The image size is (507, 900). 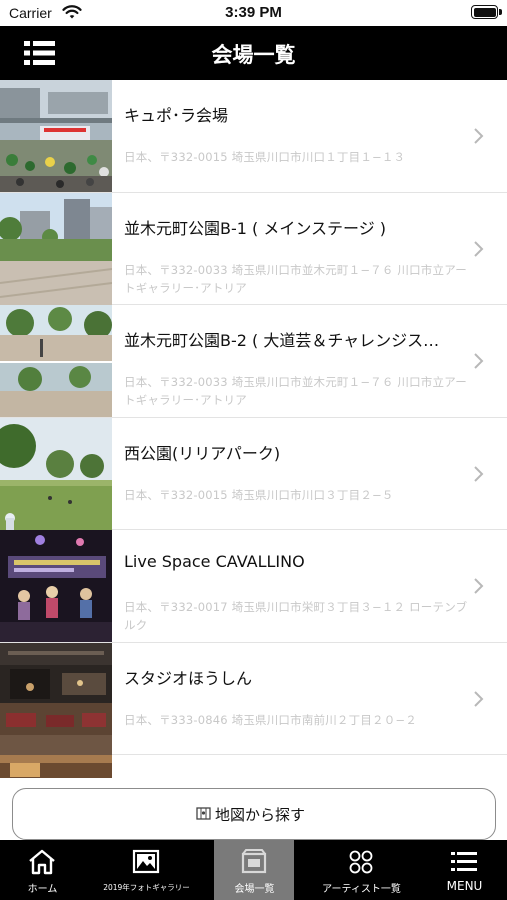 I want to click on venue-address: 日本、〒333-0846 埼玉県川口市南前川２丁目２０−２, so click(x=270, y=719).